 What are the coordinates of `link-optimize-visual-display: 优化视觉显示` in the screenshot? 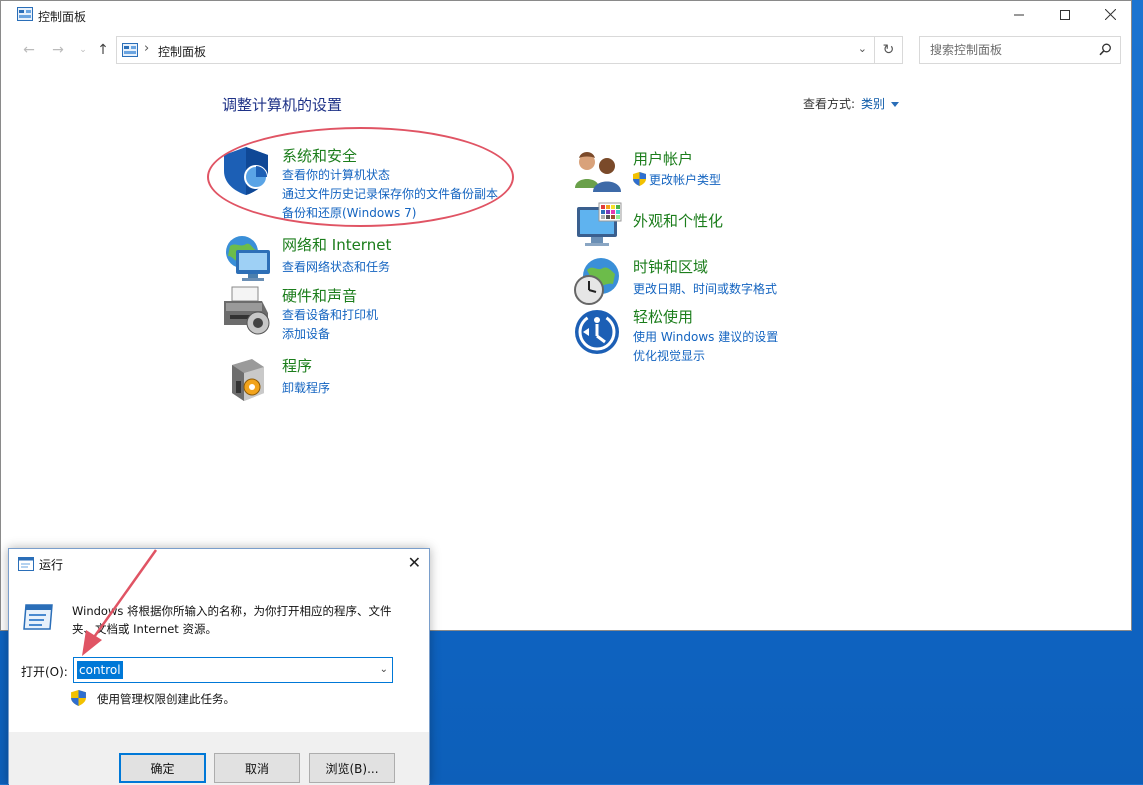 It's located at (669, 355).